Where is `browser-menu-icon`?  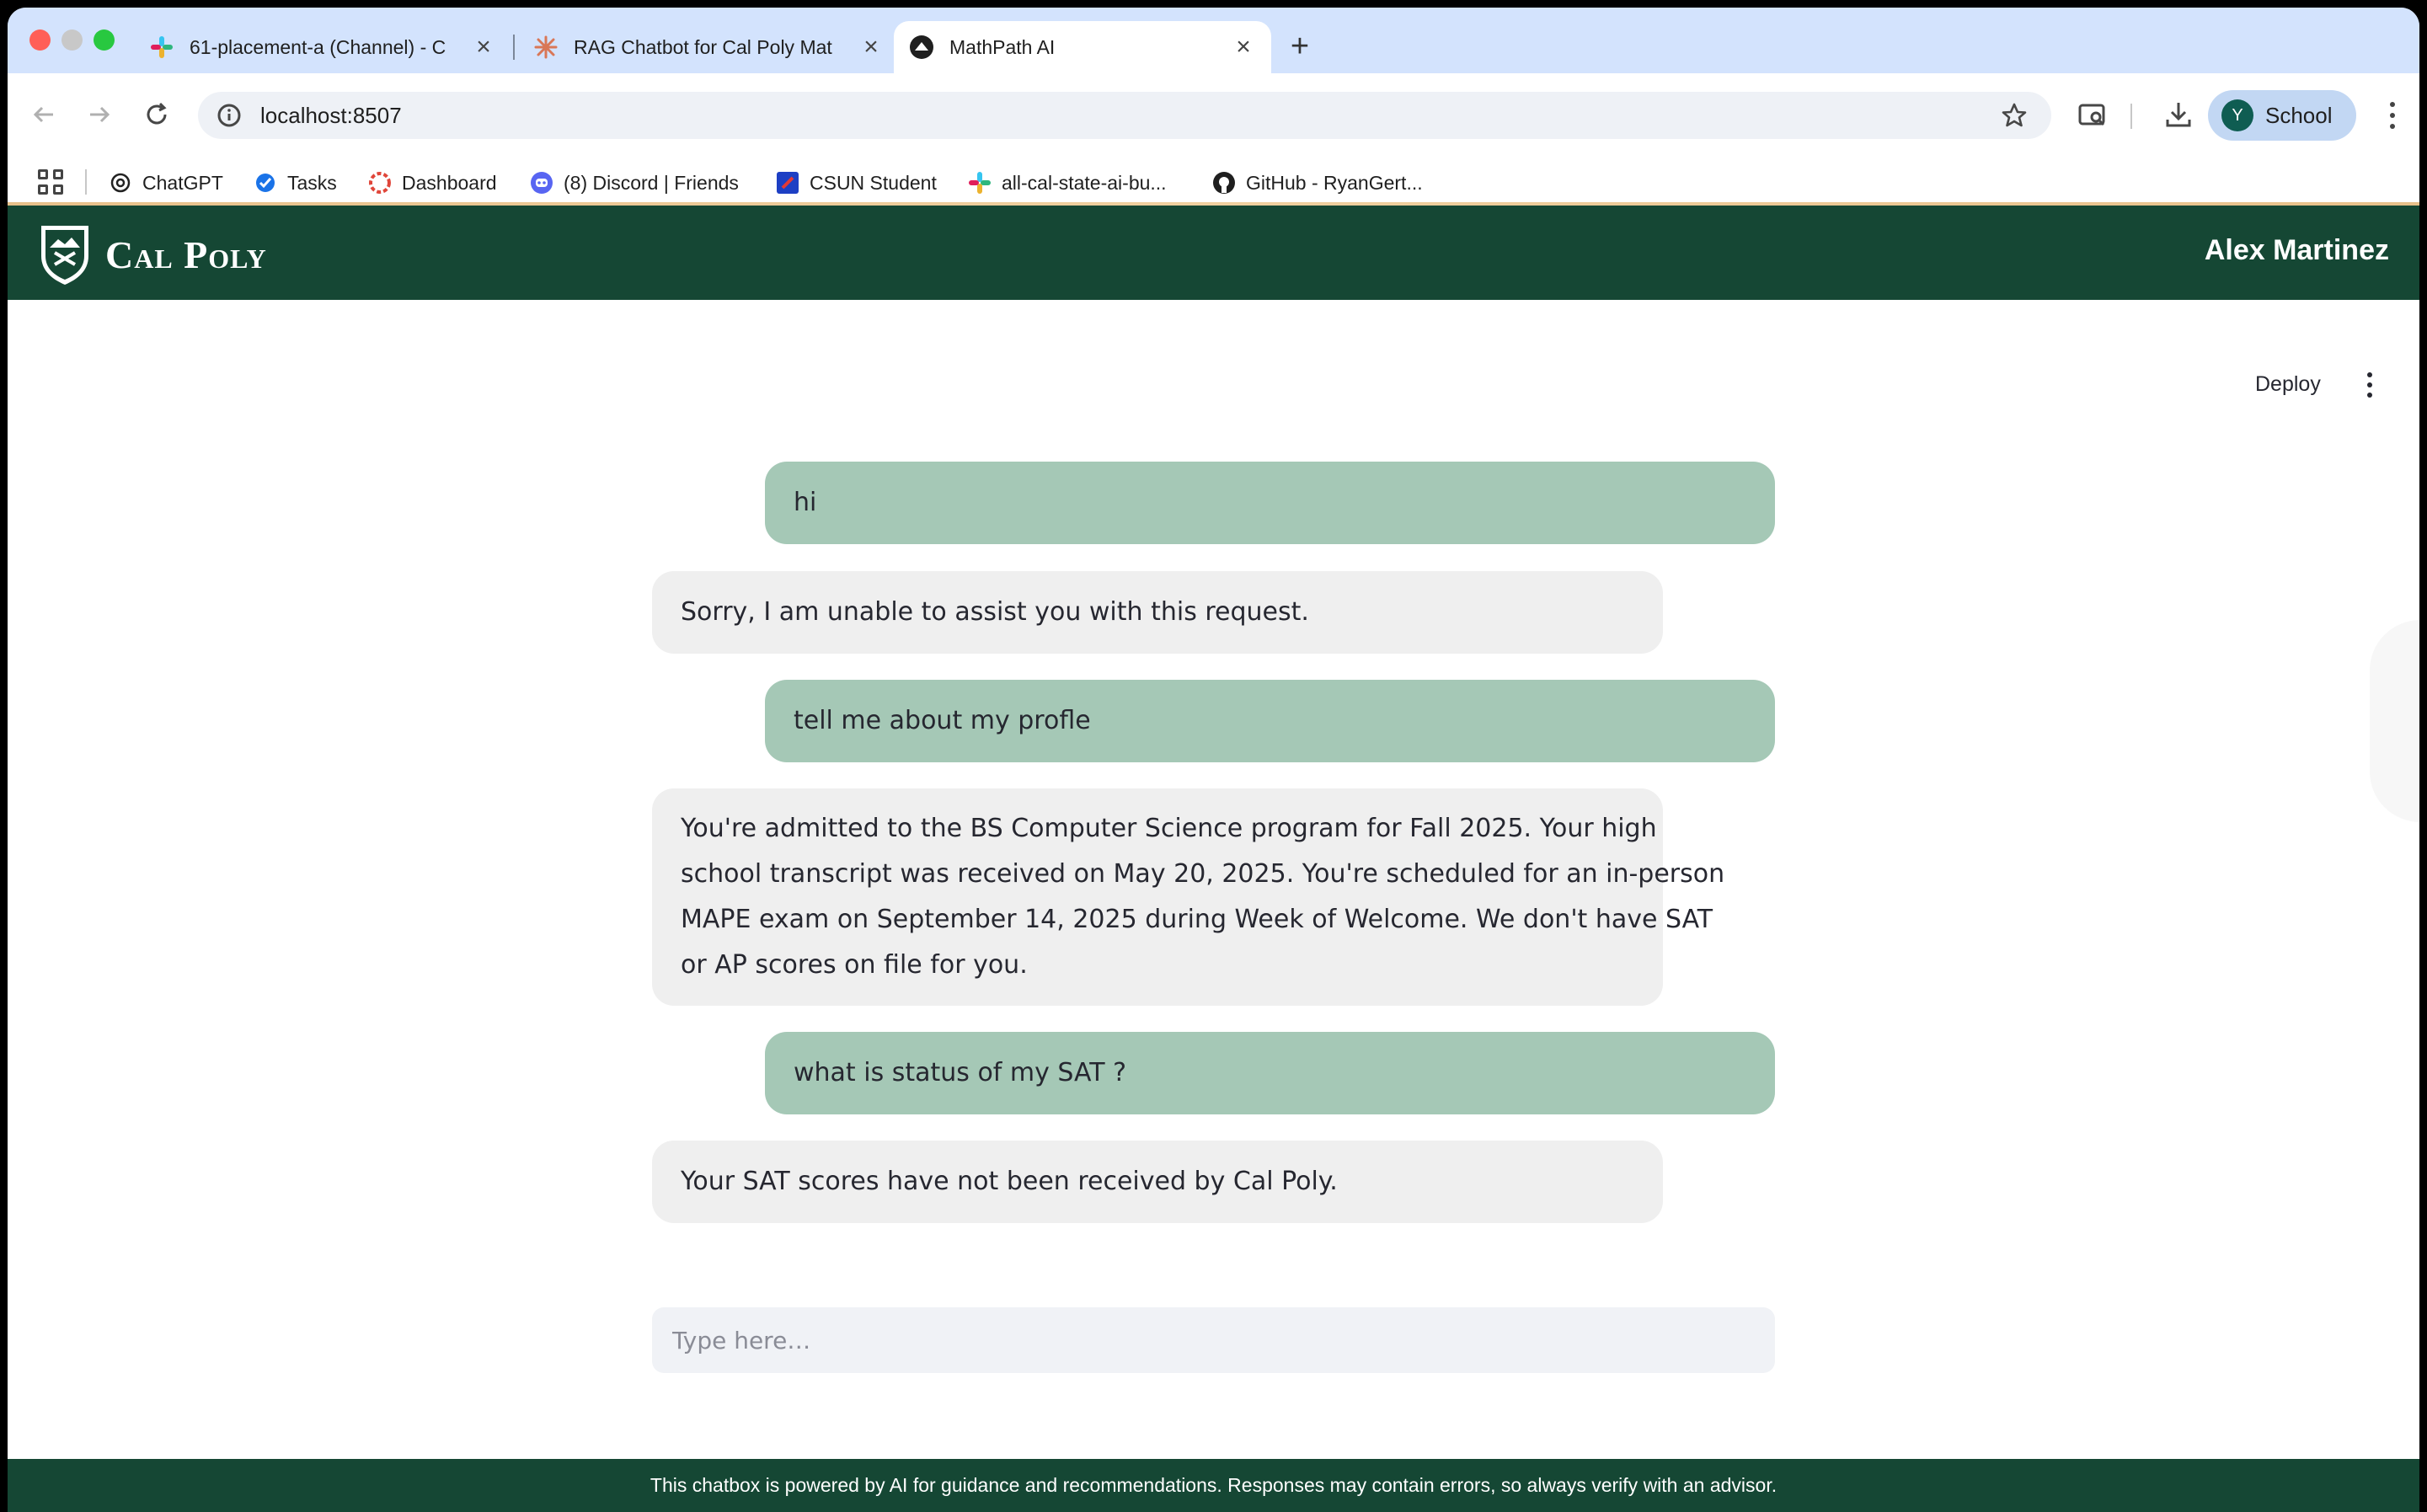 browser-menu-icon is located at coordinates (2392, 115).